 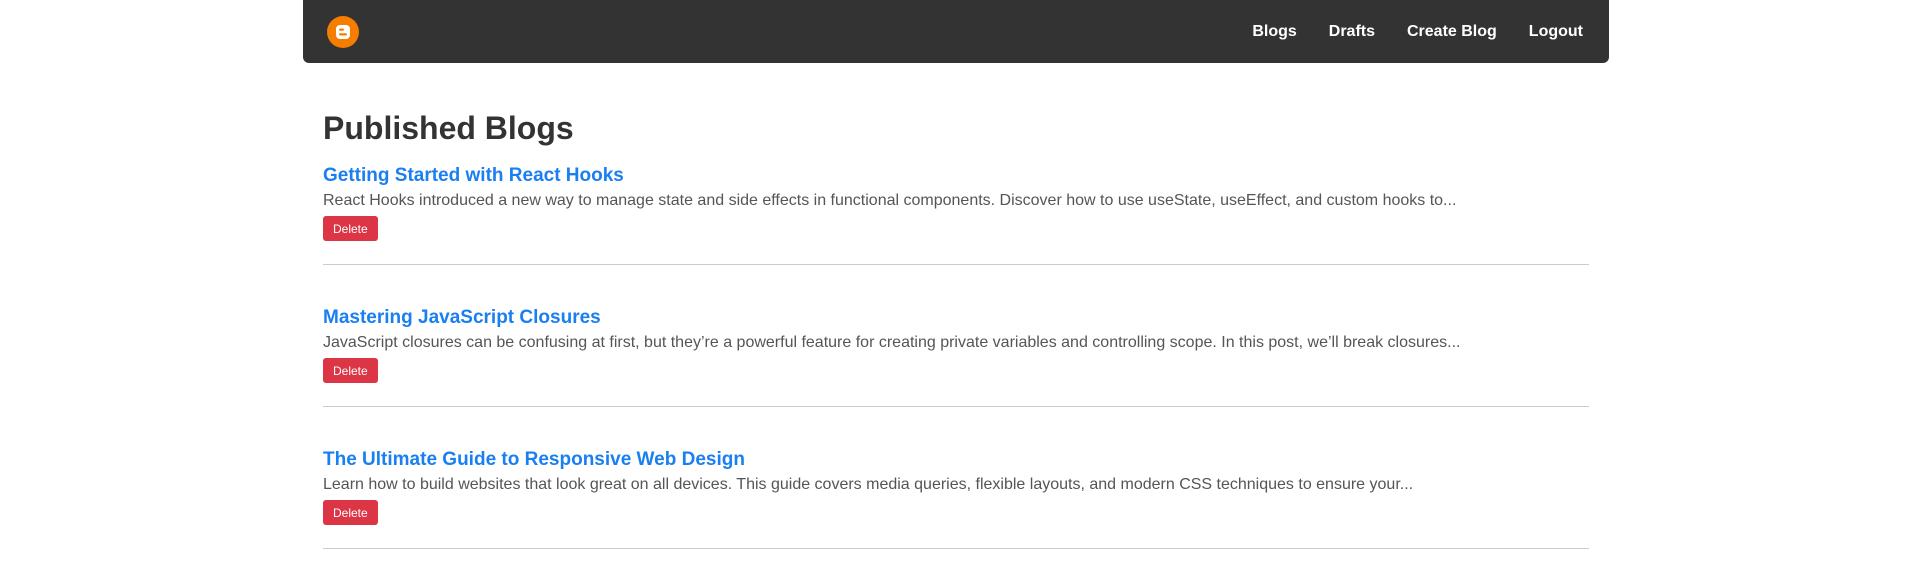 I want to click on page-title: Published Blogs, so click(x=448, y=128).